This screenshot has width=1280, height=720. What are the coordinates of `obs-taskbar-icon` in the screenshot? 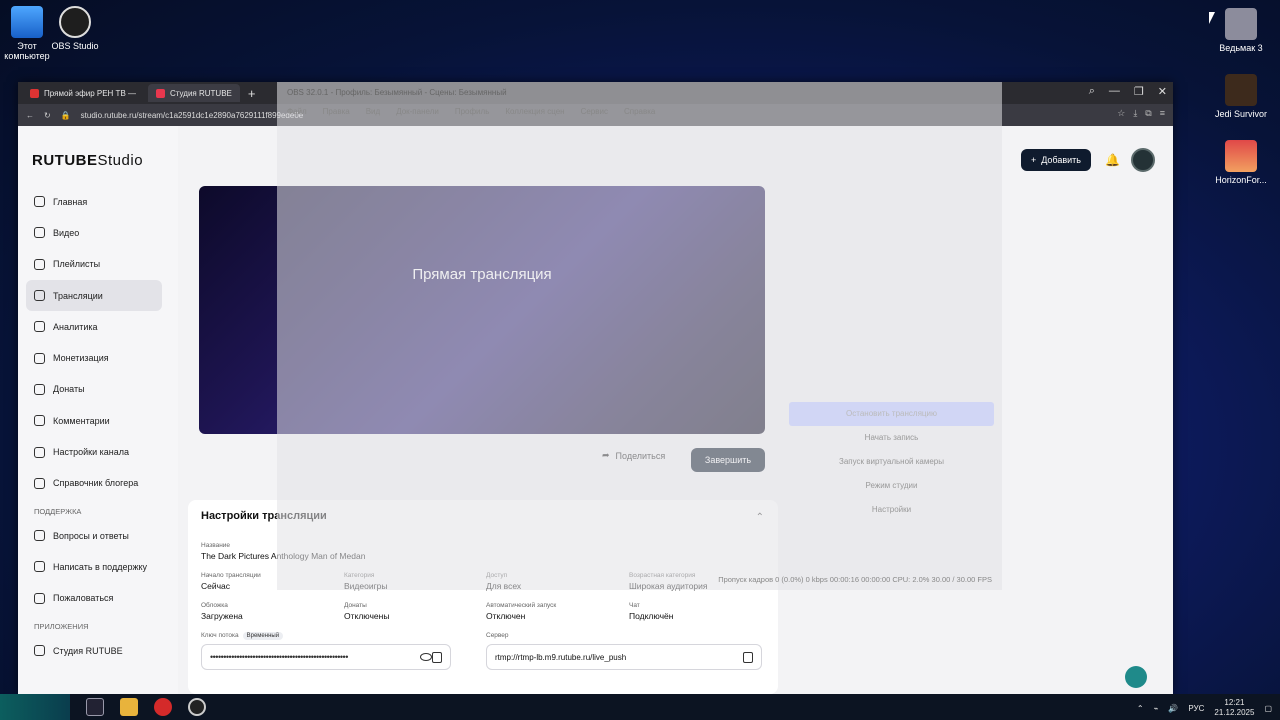 It's located at (197, 707).